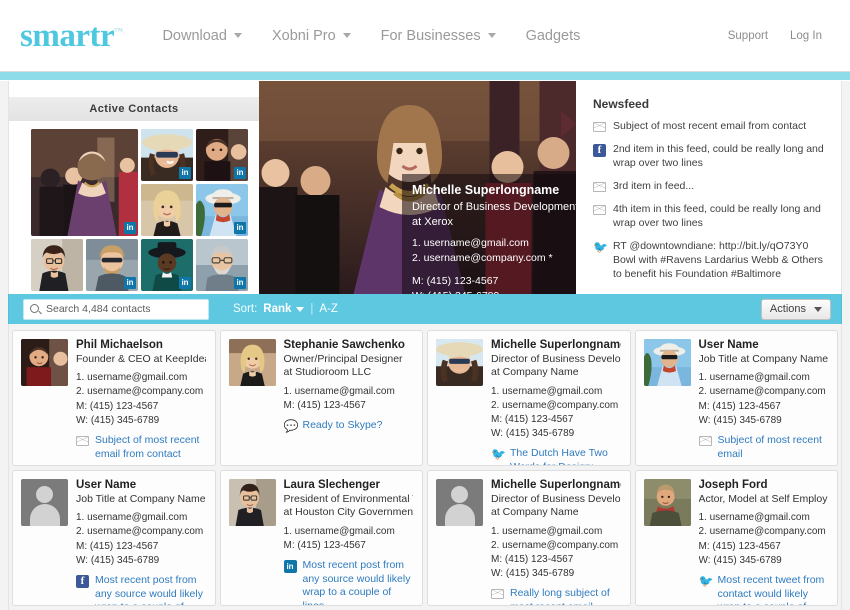 This screenshot has width=850, height=610. What do you see at coordinates (222, 210) in the screenshot?
I see `thumb-man-white-hat-mask: in` at bounding box center [222, 210].